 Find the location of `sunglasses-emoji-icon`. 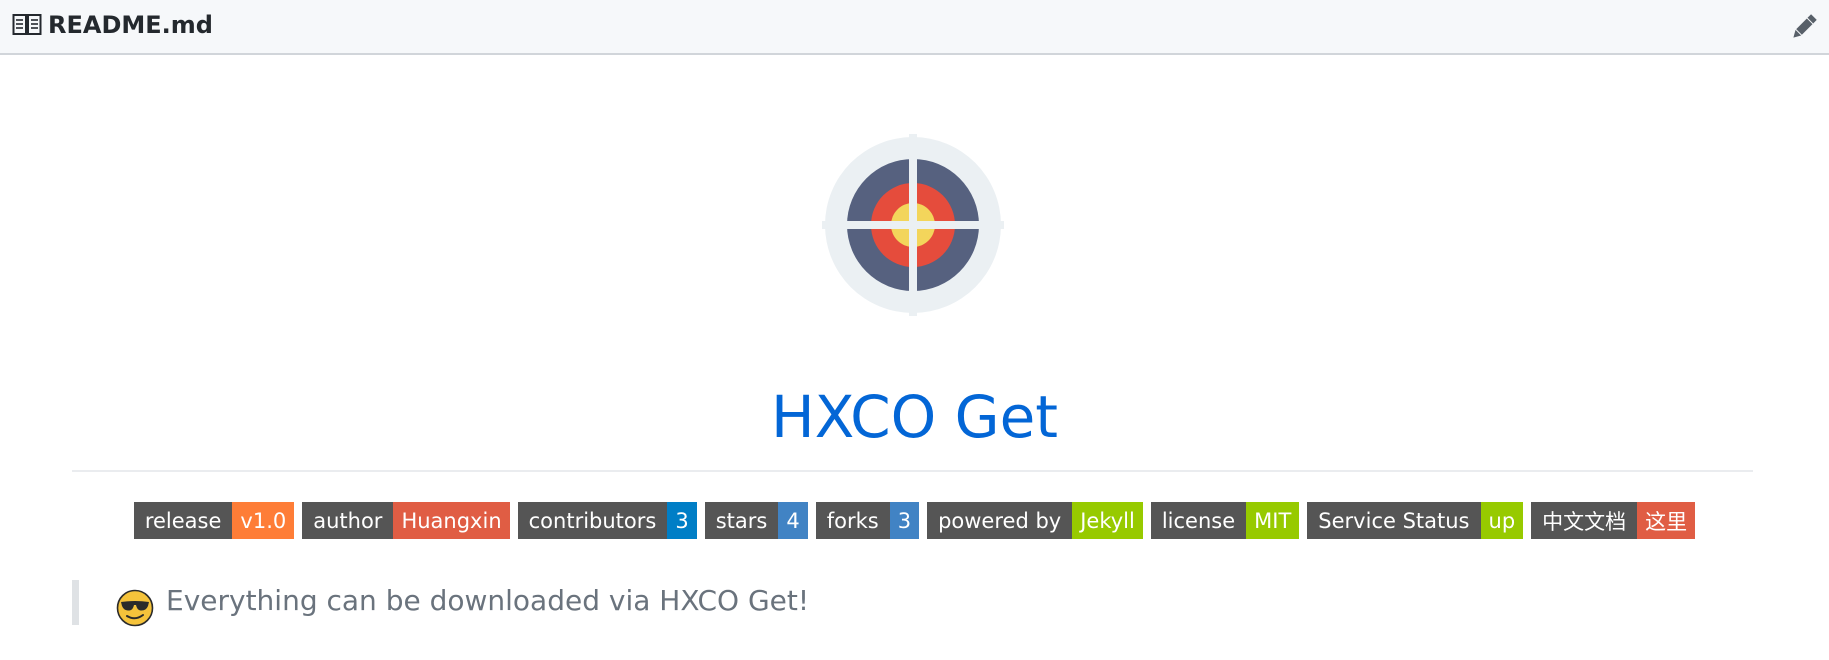

sunglasses-emoji-icon is located at coordinates (135, 607).